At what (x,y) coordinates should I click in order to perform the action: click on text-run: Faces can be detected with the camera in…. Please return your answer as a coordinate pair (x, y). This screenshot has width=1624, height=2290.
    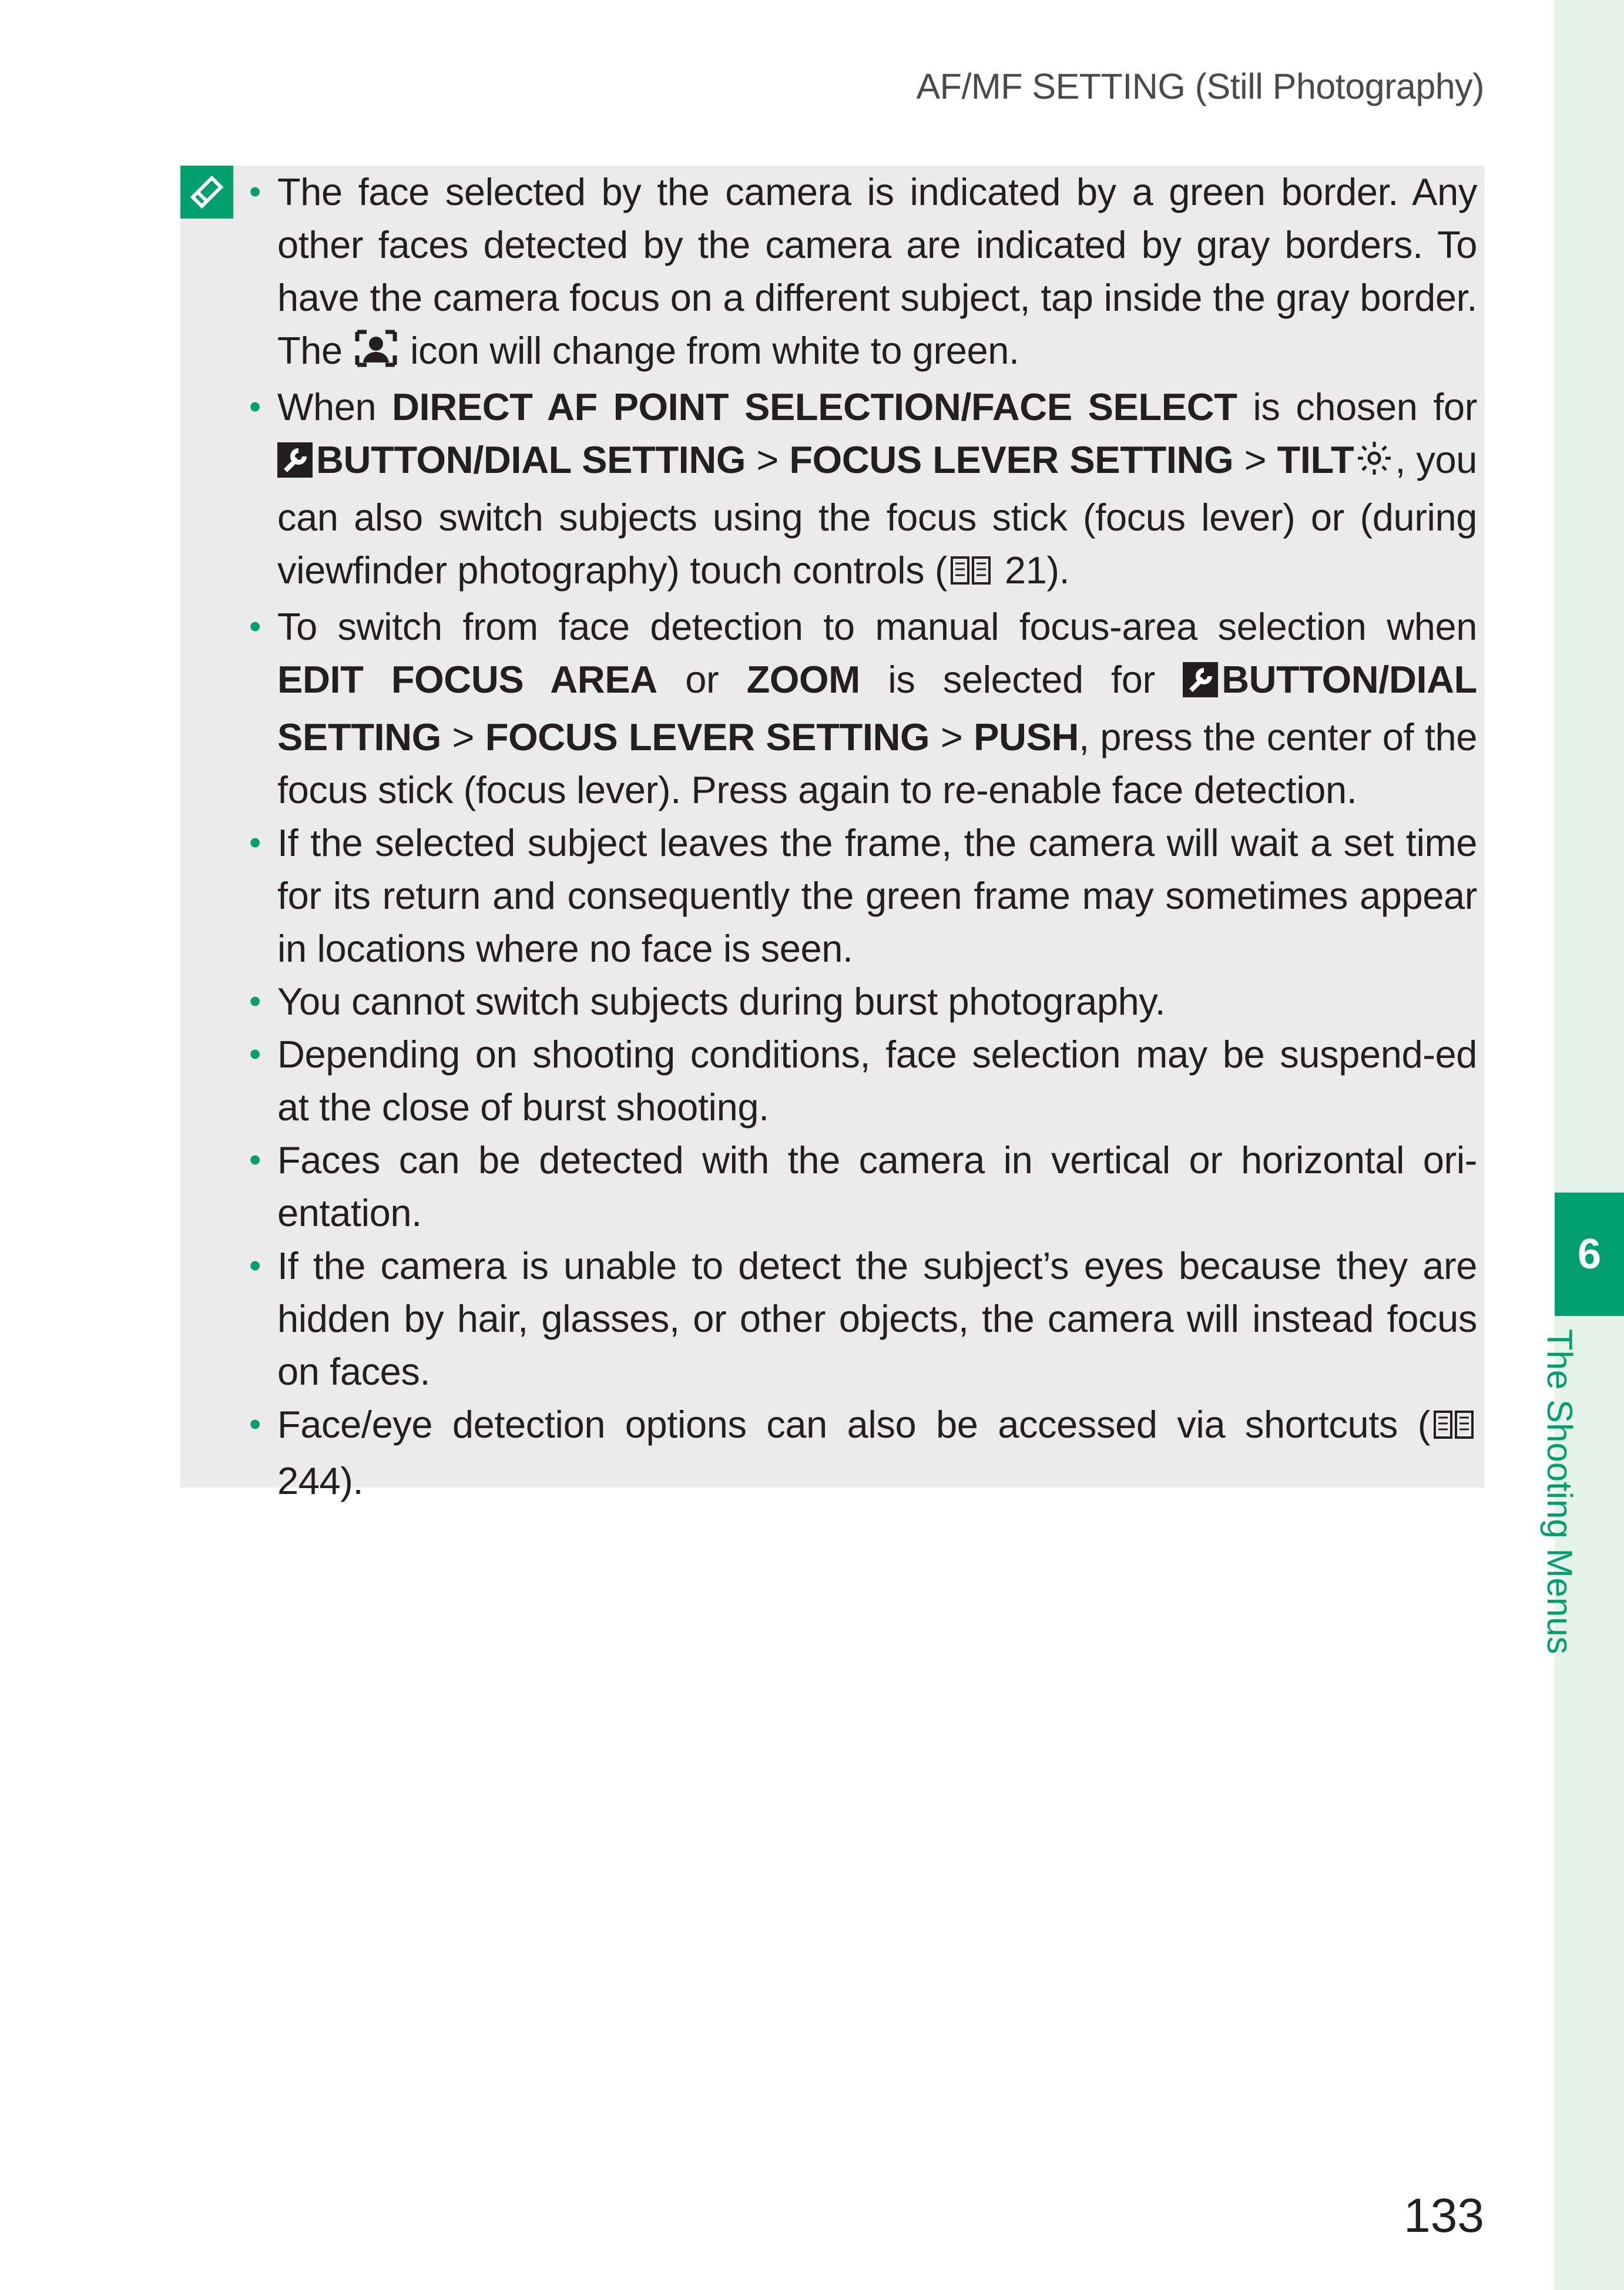
    Looking at the image, I should click on (877, 1186).